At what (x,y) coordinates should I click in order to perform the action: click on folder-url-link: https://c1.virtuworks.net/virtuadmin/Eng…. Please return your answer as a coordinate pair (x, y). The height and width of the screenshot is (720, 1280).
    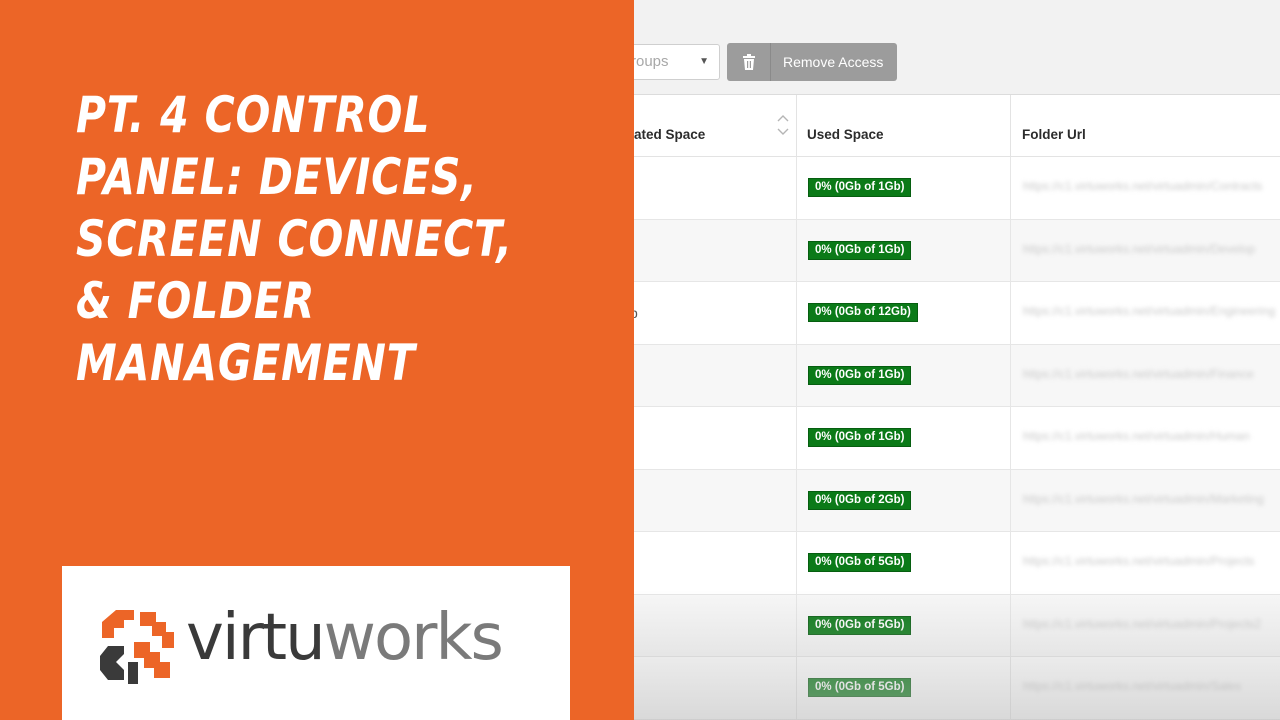
    Looking at the image, I should click on (1149, 311).